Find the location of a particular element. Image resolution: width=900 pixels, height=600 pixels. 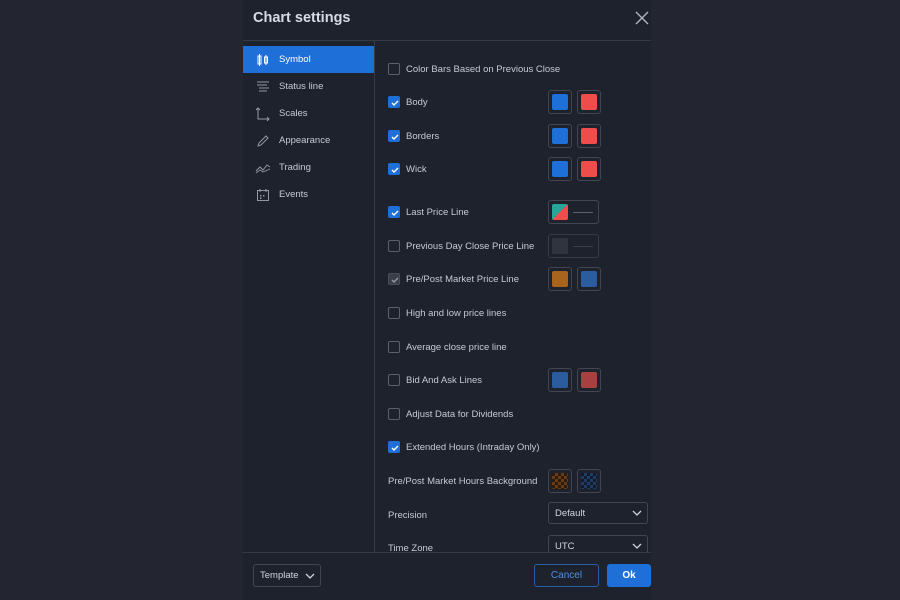

color-bars-row: Color Bars Based on Previous Close is located at coordinates (519, 69).